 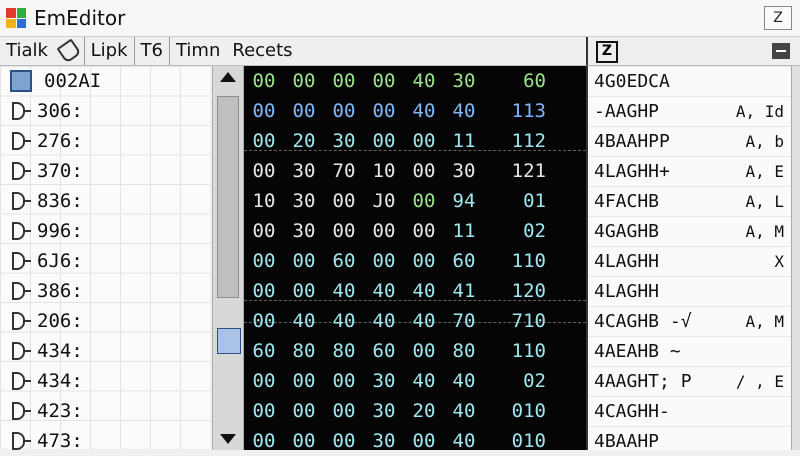 I want to click on list-item: 276:, so click(x=105, y=141).